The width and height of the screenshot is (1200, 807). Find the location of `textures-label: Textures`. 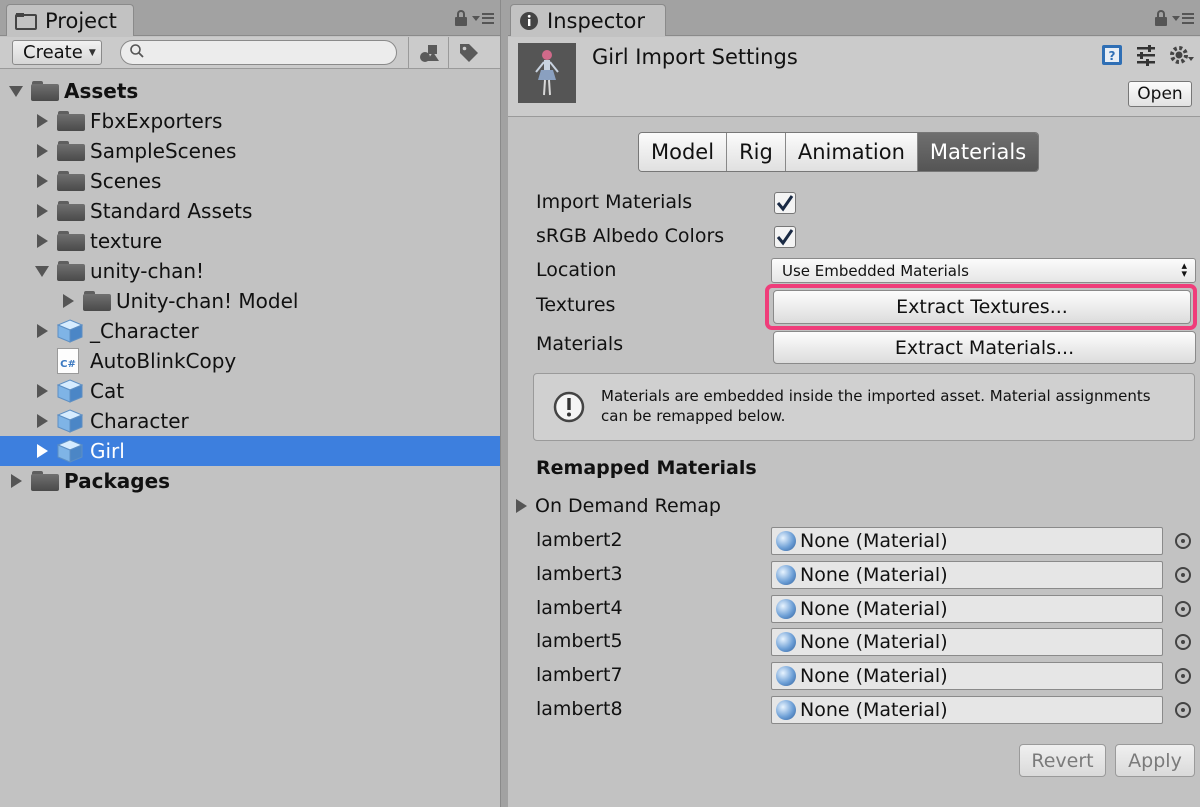

textures-label: Textures is located at coordinates (576, 305).